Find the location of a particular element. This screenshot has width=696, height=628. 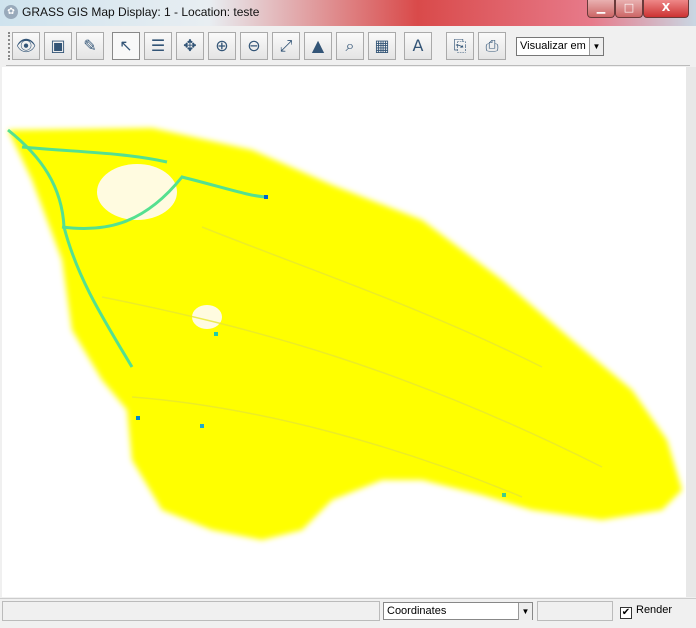

display-map-button: 👁 is located at coordinates (26, 46).